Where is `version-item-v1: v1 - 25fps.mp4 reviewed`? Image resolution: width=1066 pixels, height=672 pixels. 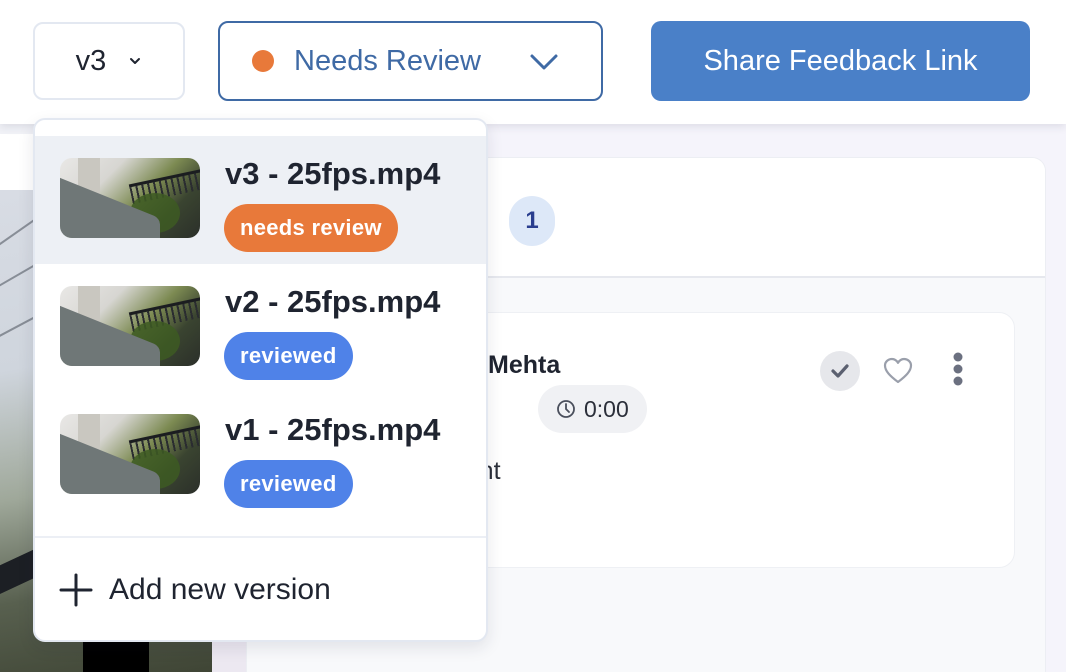 version-item-v1: v1 - 25fps.mp4 reviewed is located at coordinates (260, 456).